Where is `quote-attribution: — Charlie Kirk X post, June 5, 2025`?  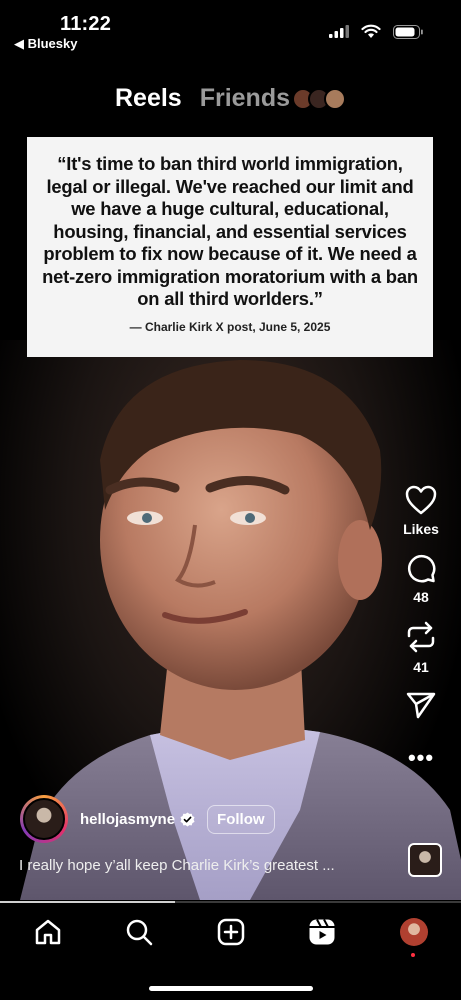
quote-attribution: — Charlie Kirk X post, June 5, 2025 is located at coordinates (230, 326).